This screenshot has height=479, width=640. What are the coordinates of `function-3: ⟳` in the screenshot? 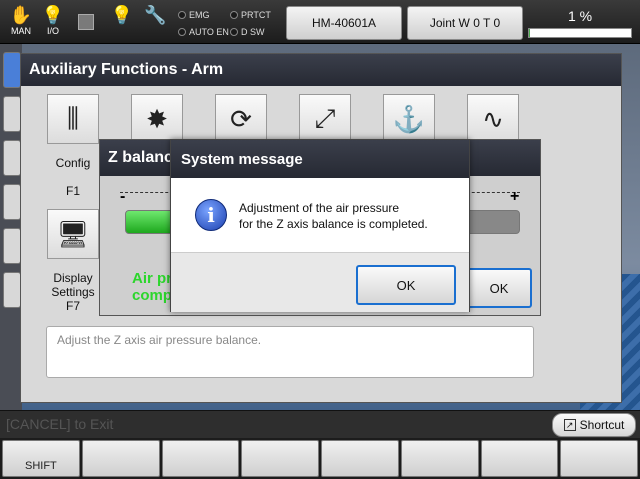 It's located at (241, 119).